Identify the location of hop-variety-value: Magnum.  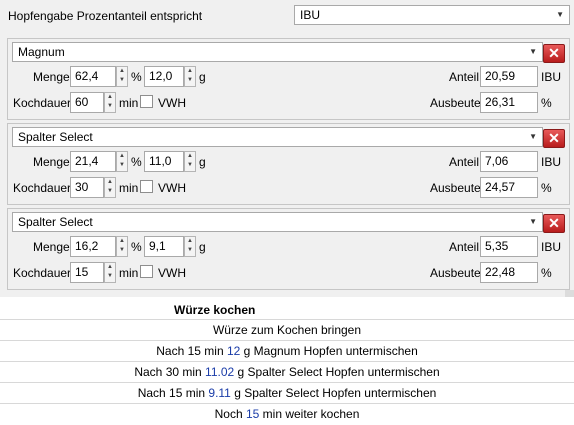
(41, 52).